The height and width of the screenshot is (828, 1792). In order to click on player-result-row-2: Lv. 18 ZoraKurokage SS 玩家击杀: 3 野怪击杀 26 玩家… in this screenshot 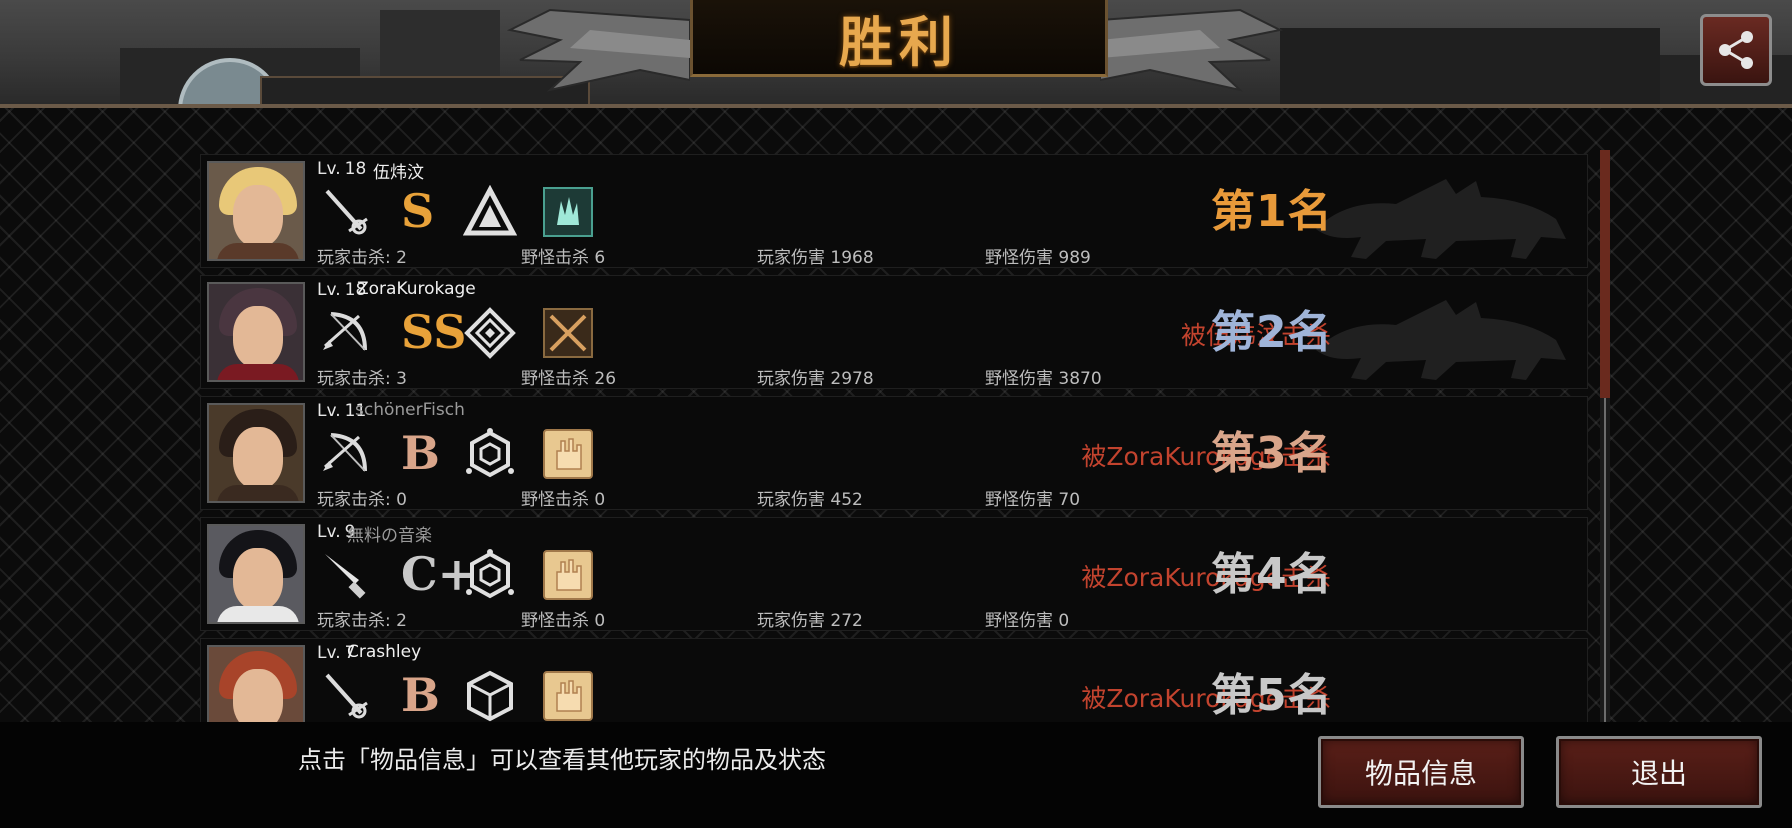, I will do `click(894, 332)`.